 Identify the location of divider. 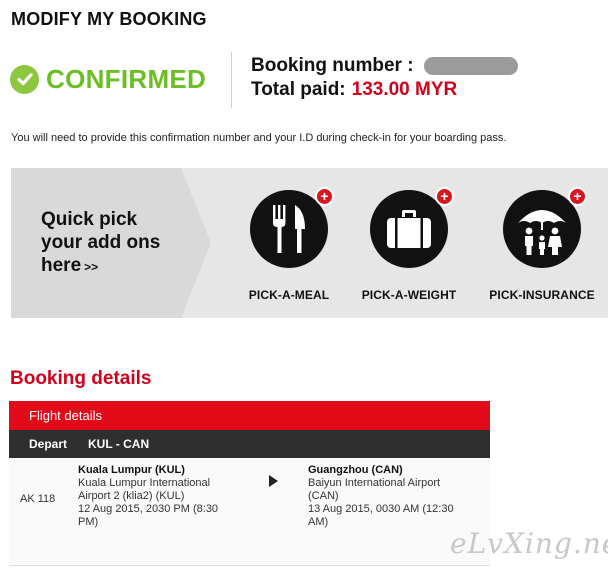
(231, 80).